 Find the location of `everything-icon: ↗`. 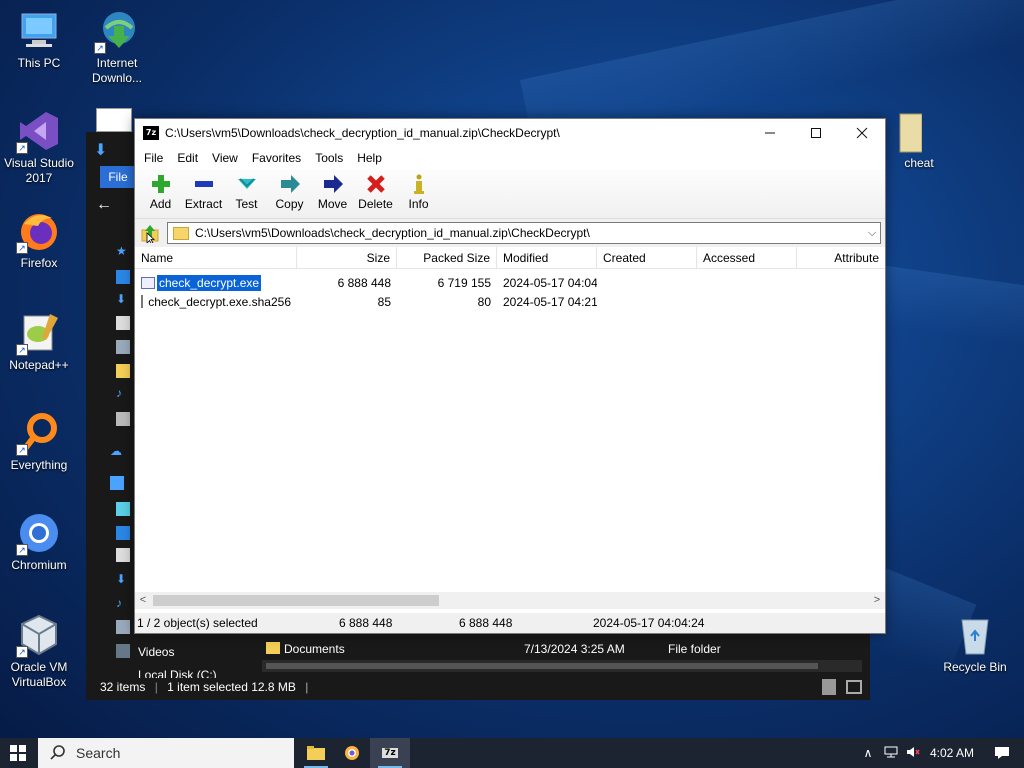

everything-icon: ↗ is located at coordinates (39, 433).